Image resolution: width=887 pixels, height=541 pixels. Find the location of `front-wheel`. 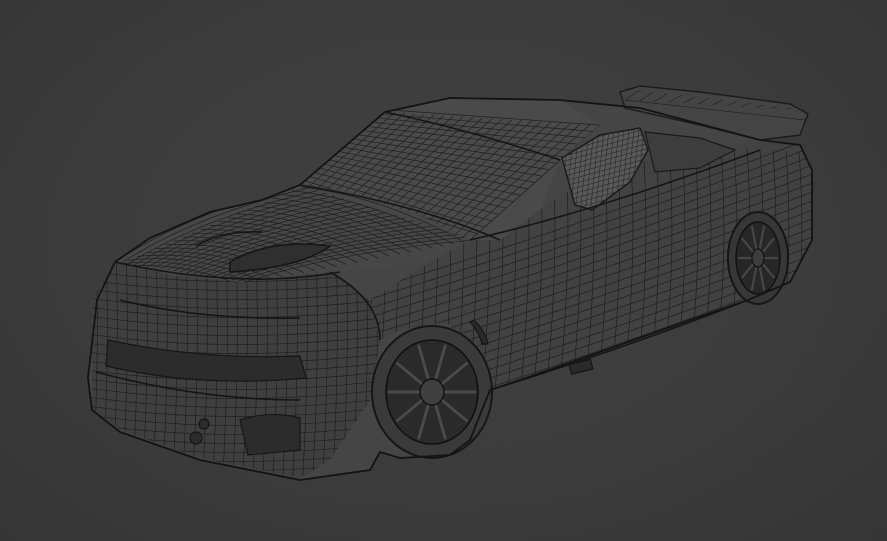

front-wheel is located at coordinates (432, 392).